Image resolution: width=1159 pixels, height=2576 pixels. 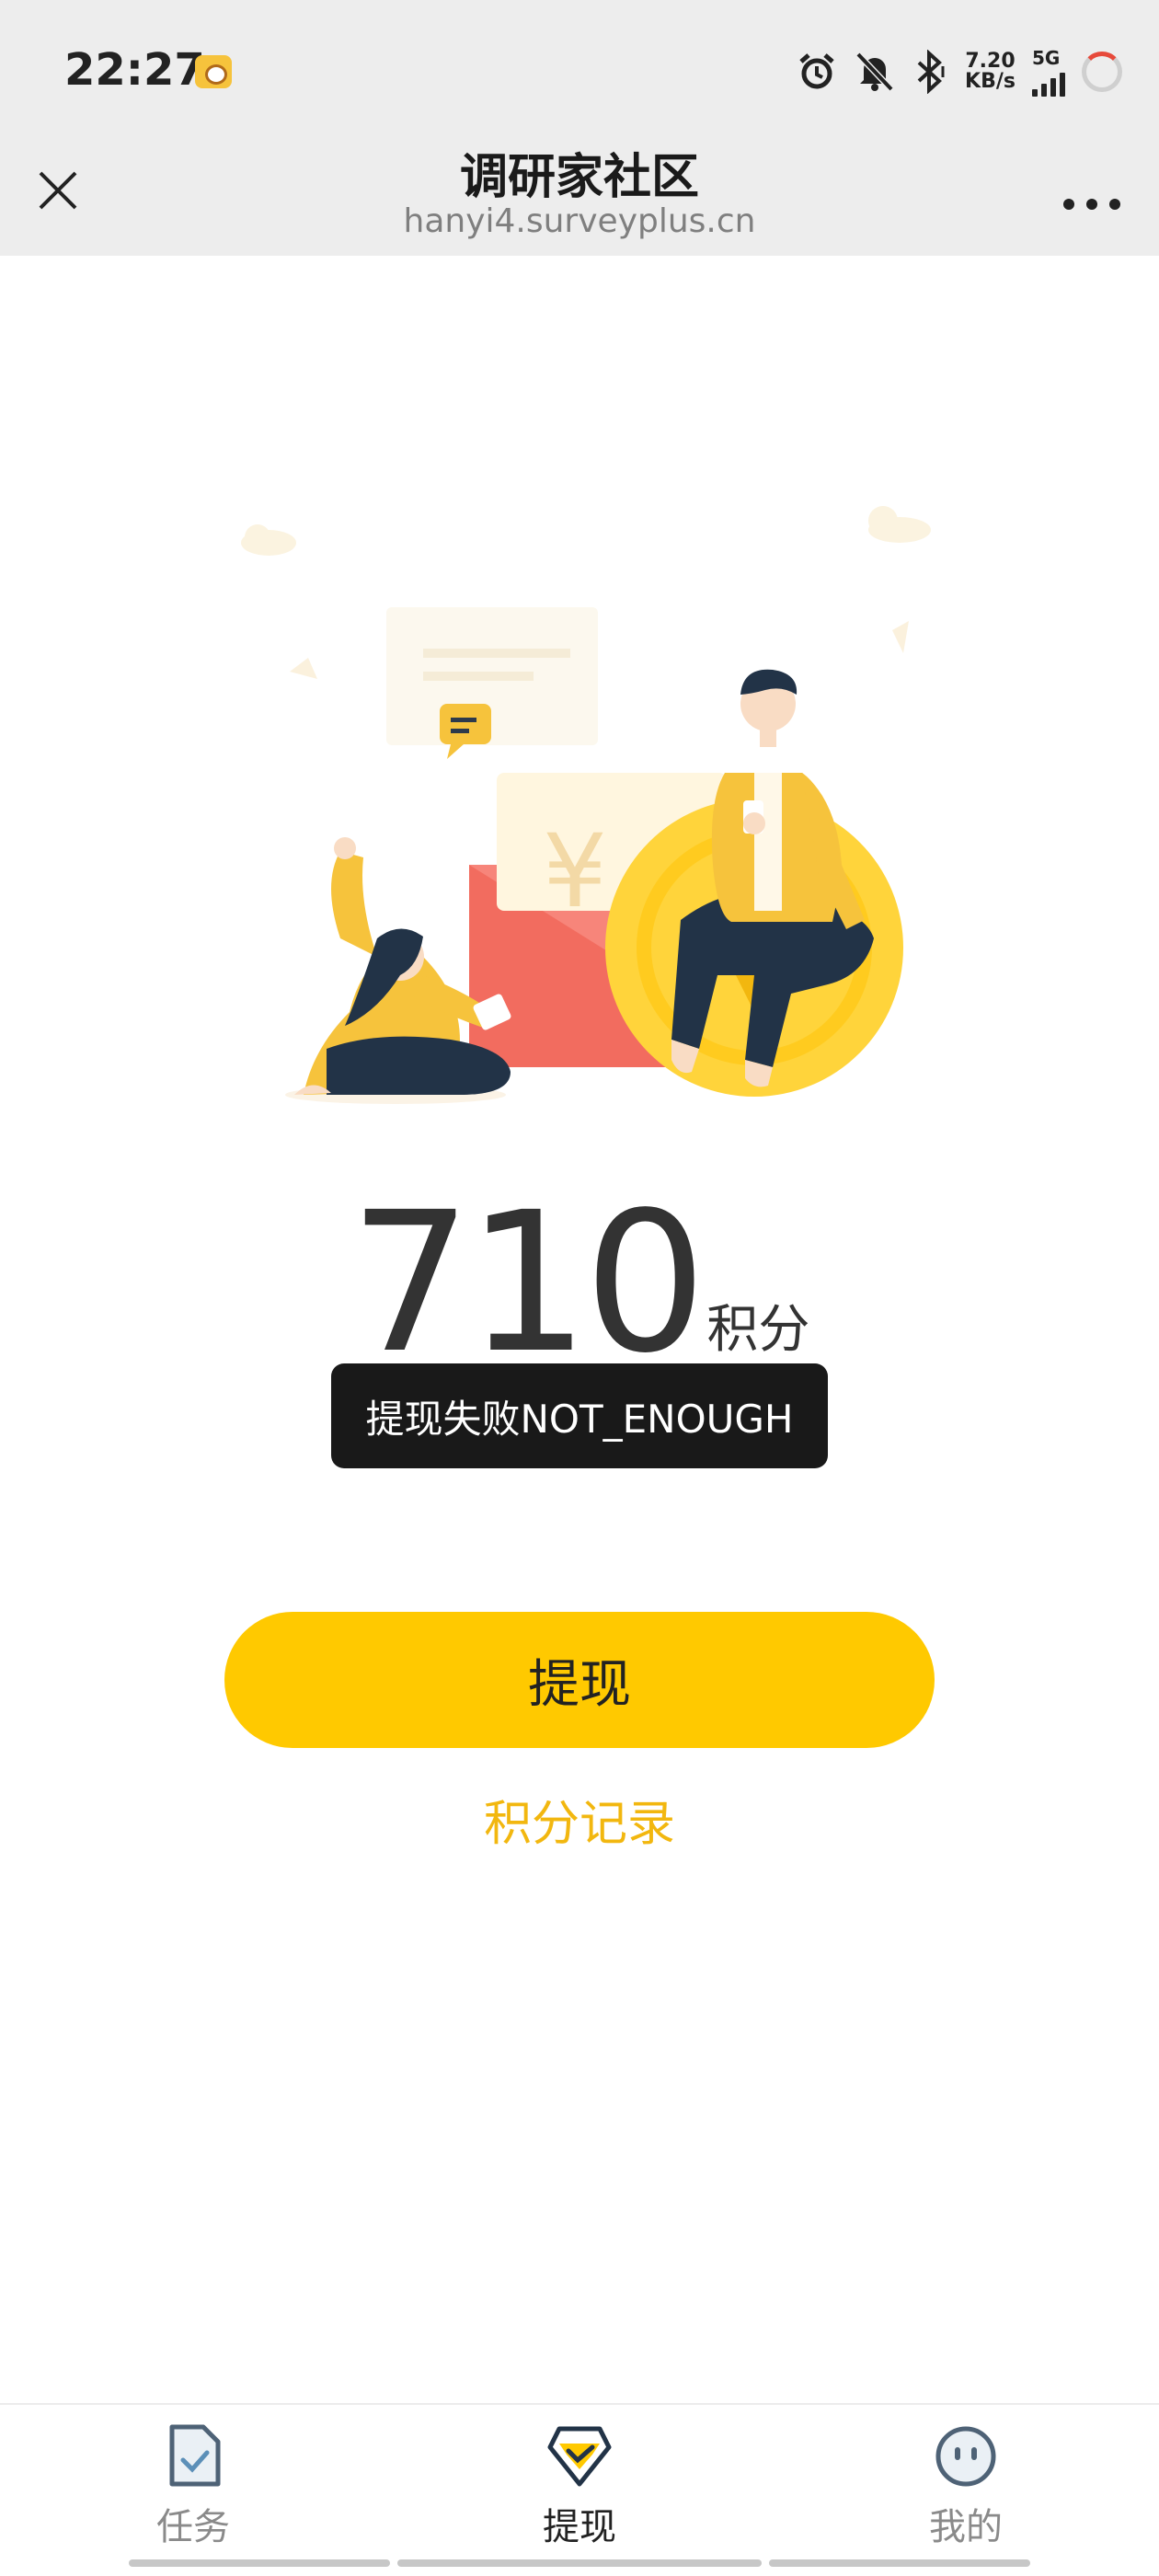 What do you see at coordinates (213, 71) in the screenshot?
I see `app-notification-icon` at bounding box center [213, 71].